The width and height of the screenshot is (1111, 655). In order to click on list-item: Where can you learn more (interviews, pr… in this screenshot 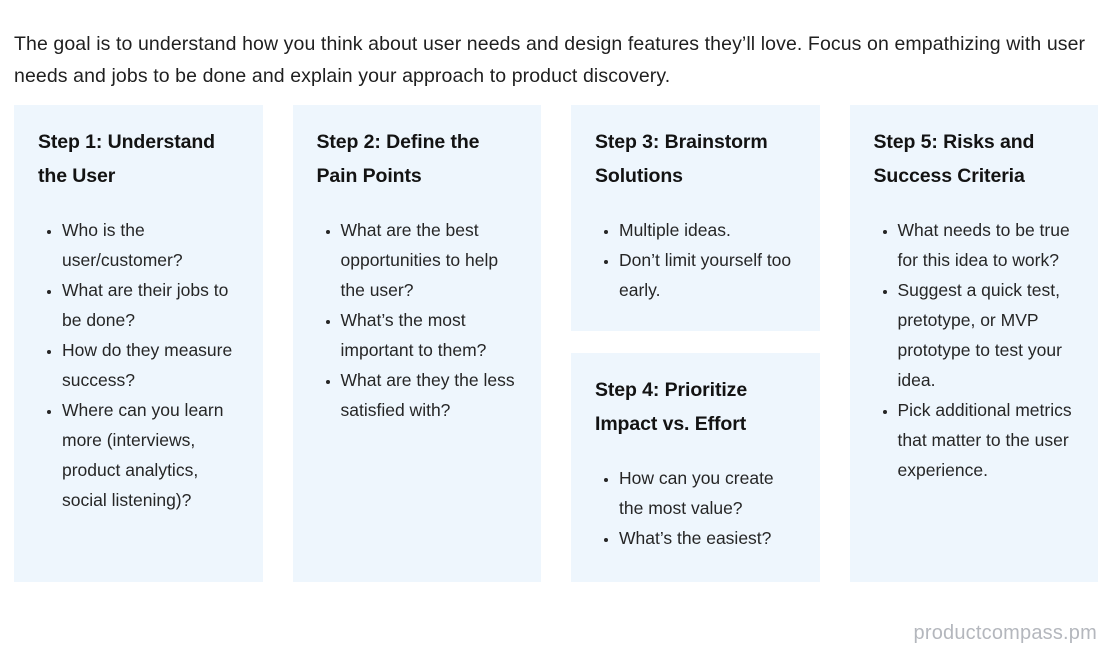, I will do `click(153, 455)`.